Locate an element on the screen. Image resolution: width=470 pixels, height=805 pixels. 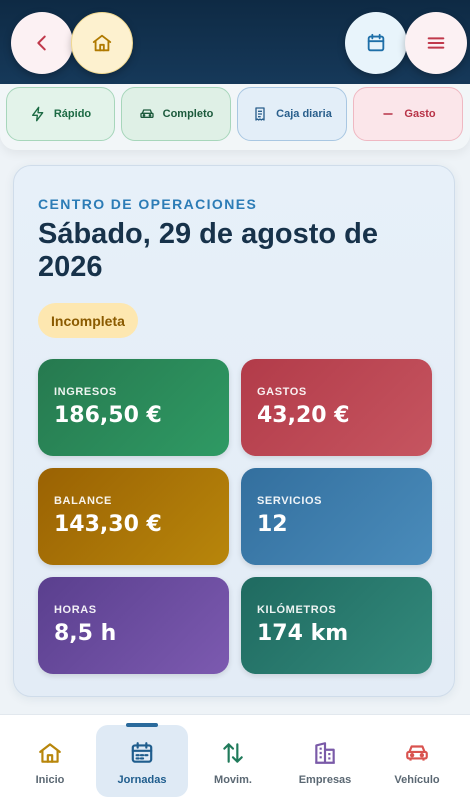
stat-value: 12 is located at coordinates (272, 524).